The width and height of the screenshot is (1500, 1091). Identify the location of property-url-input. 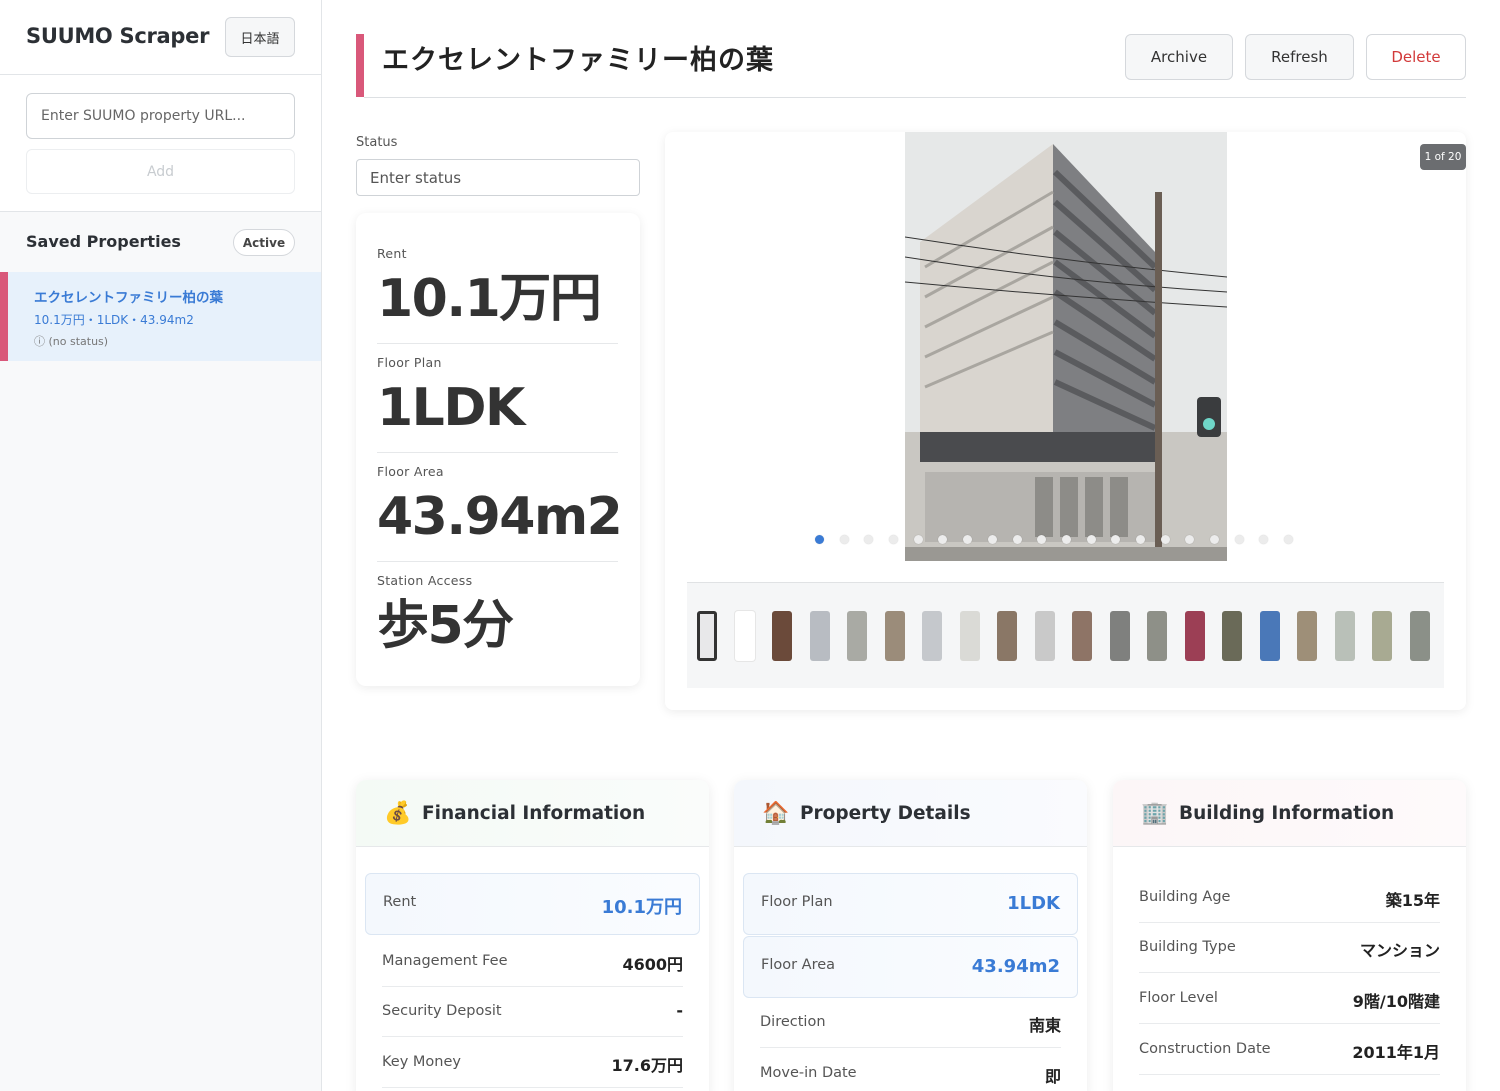
(160, 116).